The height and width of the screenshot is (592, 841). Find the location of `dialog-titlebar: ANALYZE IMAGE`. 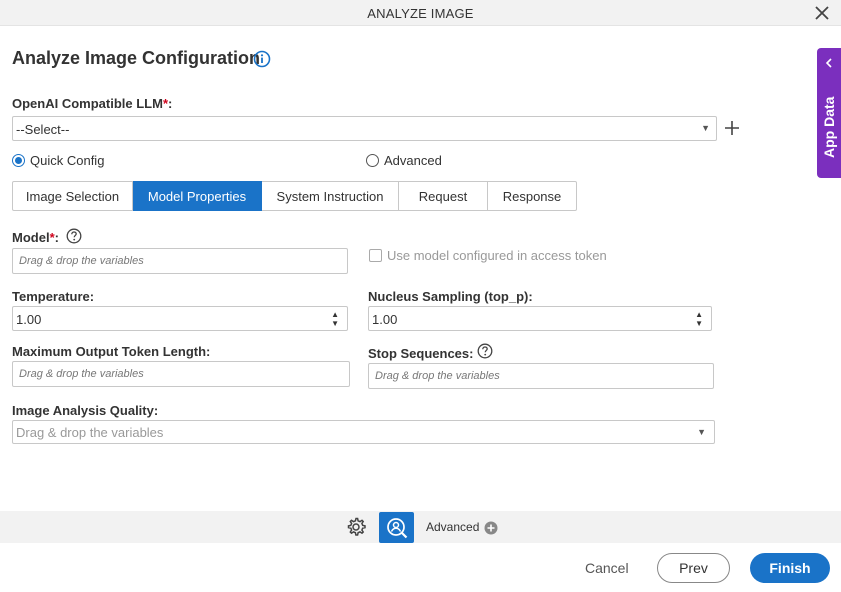

dialog-titlebar: ANALYZE IMAGE is located at coordinates (420, 13).